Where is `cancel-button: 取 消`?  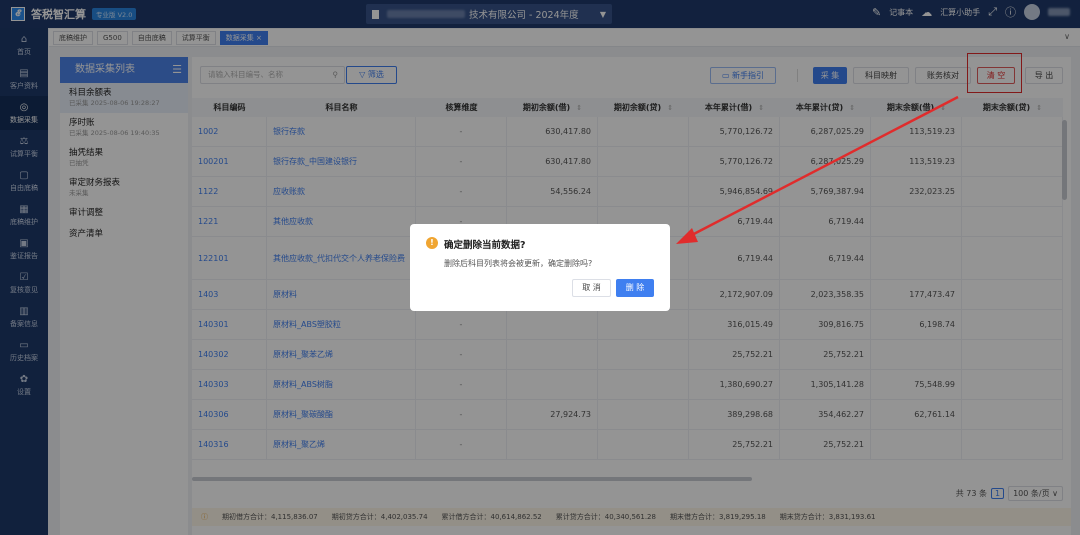 cancel-button: 取 消 is located at coordinates (591, 288).